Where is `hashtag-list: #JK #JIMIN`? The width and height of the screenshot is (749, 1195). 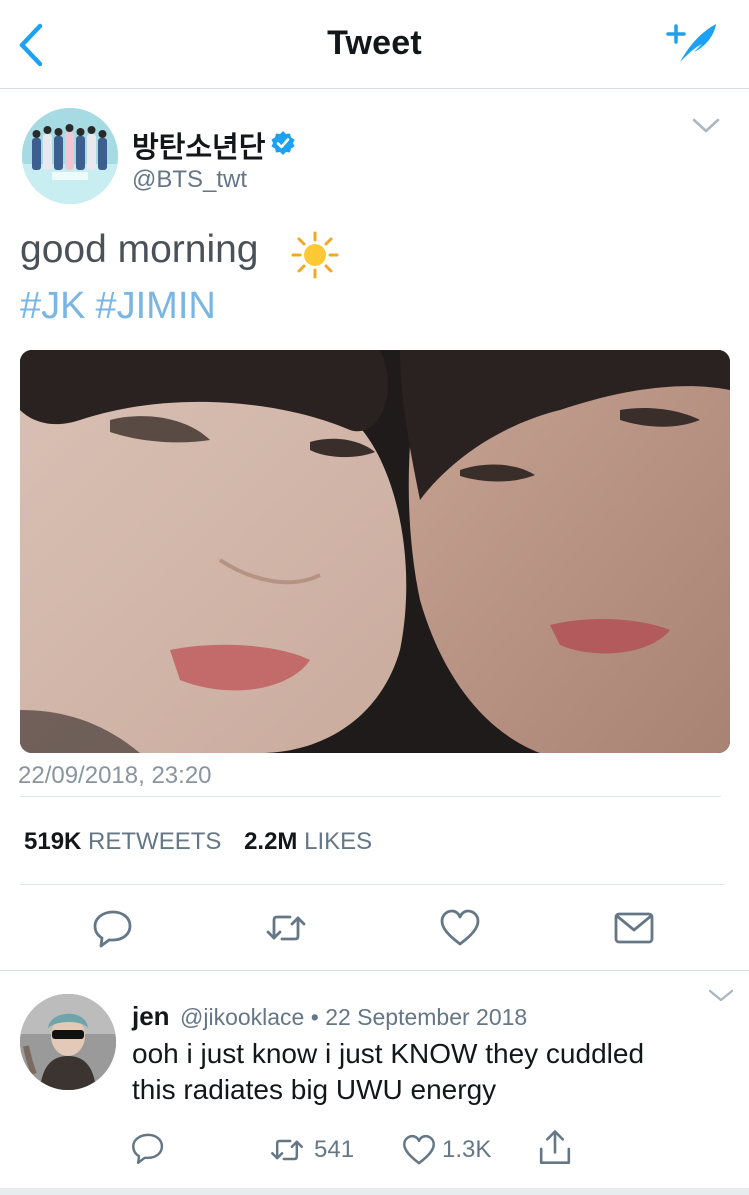
hashtag-list: #JK #JIMIN is located at coordinates (123, 306).